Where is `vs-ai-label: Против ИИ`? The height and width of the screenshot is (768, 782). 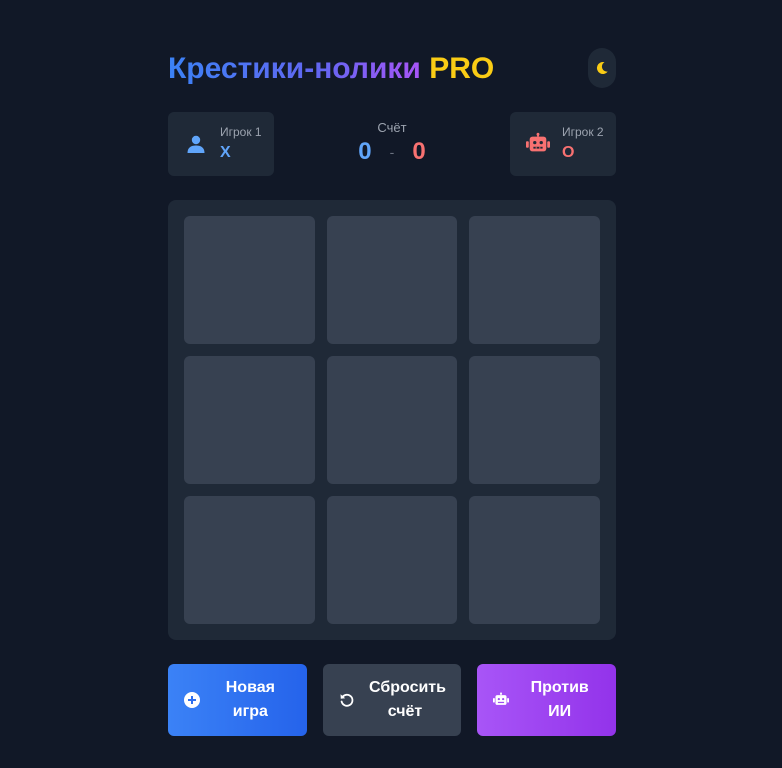 vs-ai-label: Против ИИ is located at coordinates (559, 699).